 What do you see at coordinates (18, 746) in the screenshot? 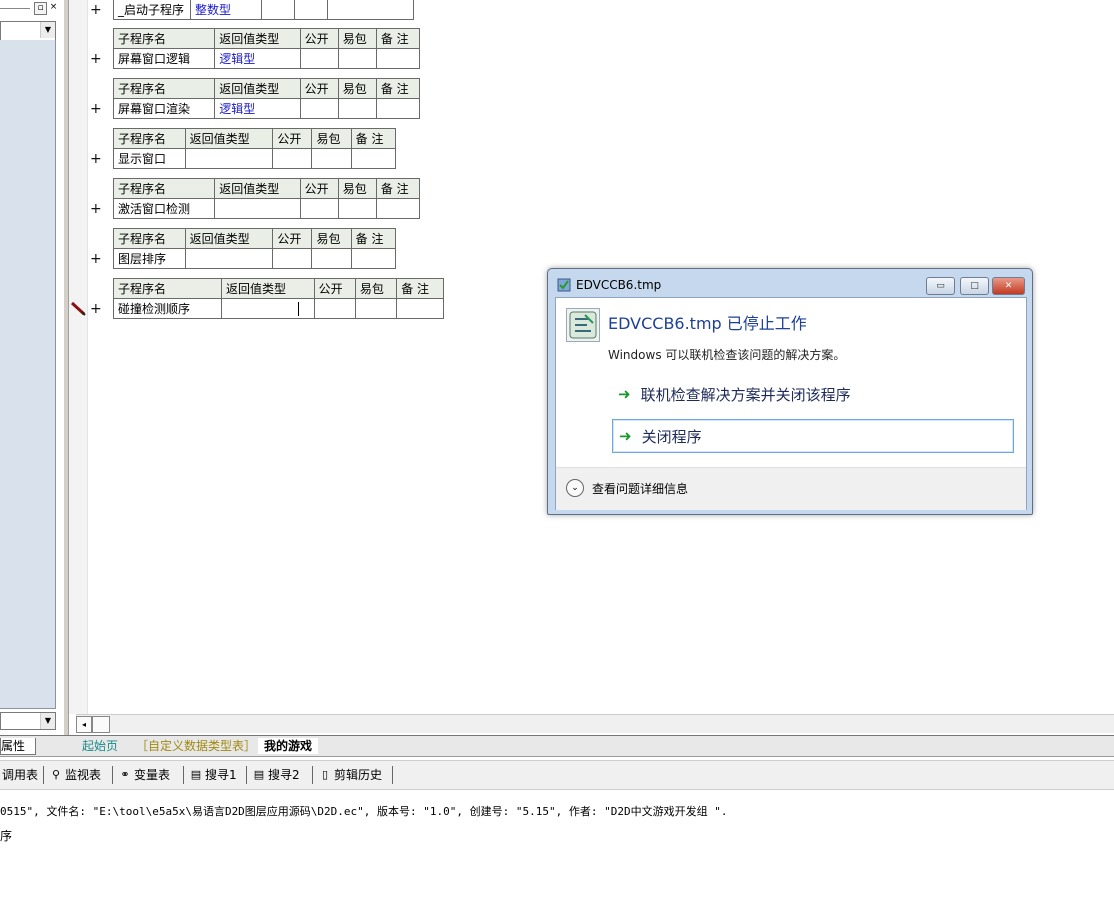
I see `tab-attributes: 属性` at bounding box center [18, 746].